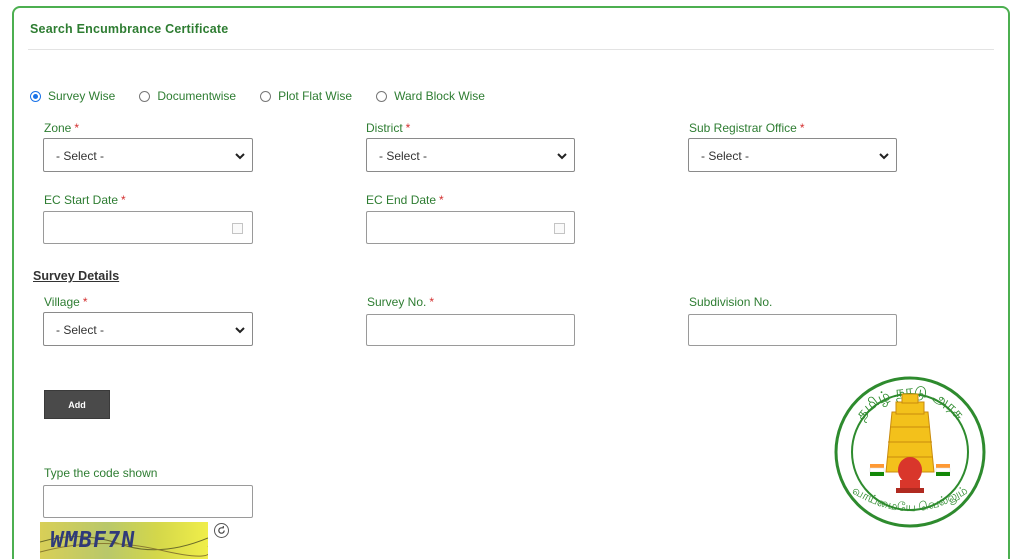 The width and height of the screenshot is (1024, 559). I want to click on refresh-icon, so click(221, 530).